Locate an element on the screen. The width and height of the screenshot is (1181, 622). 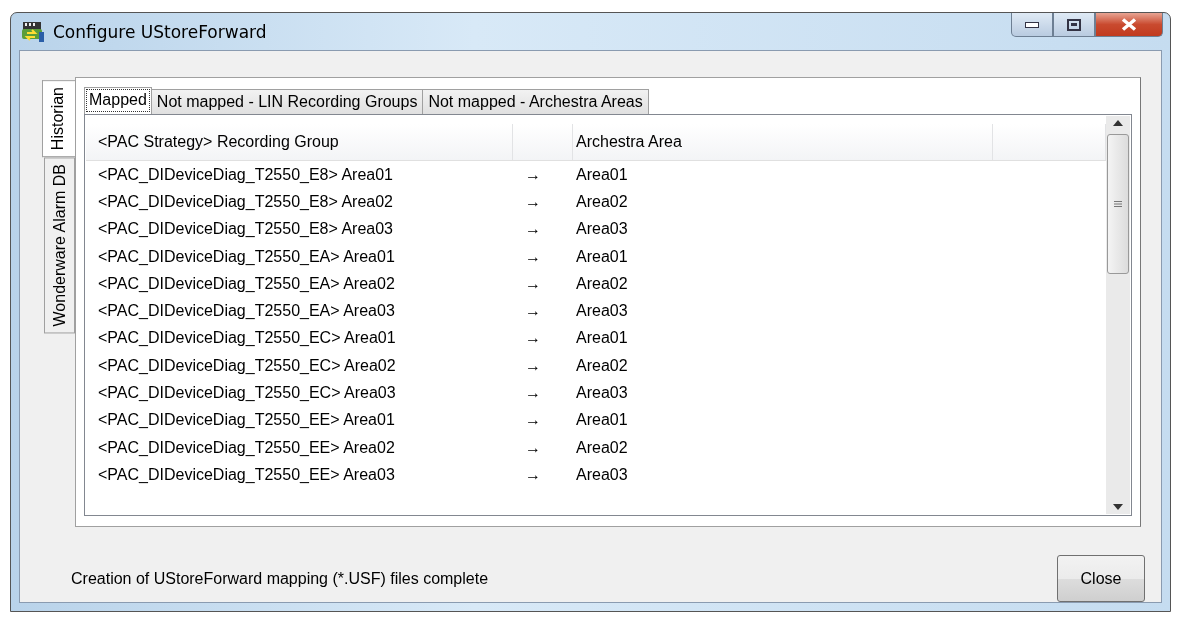
tab: Not mapped - Archestra Areas is located at coordinates (535, 101).